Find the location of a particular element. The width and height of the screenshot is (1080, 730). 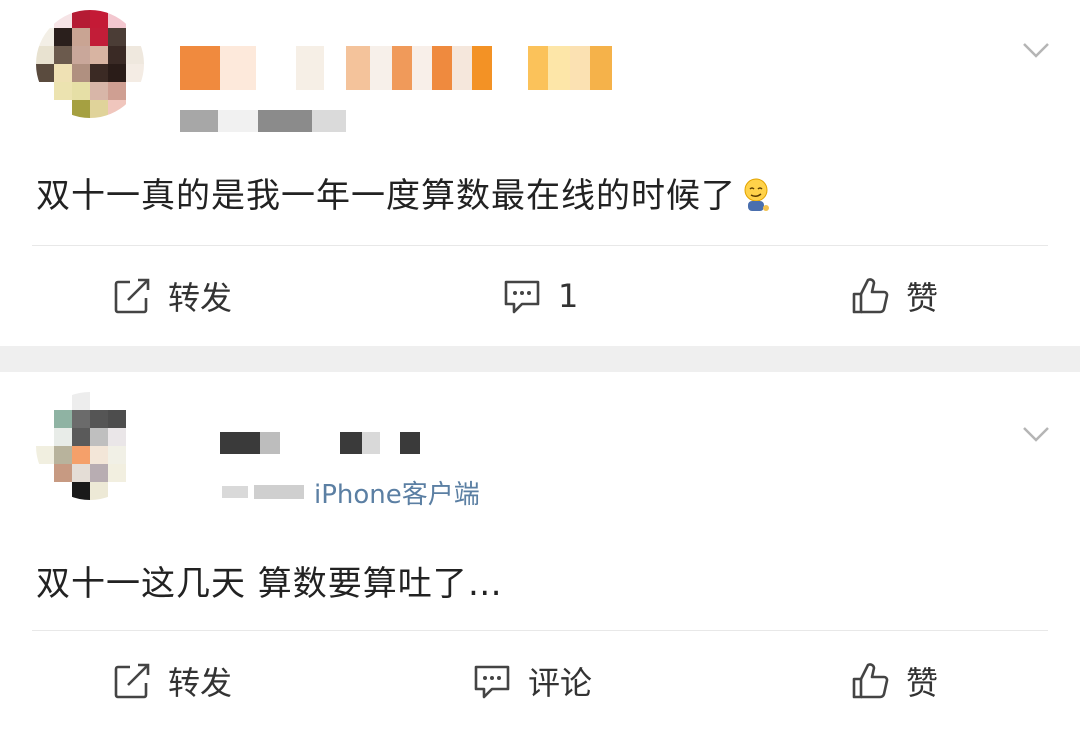

action-bar: 转发 1 赞 is located at coordinates (540, 296).